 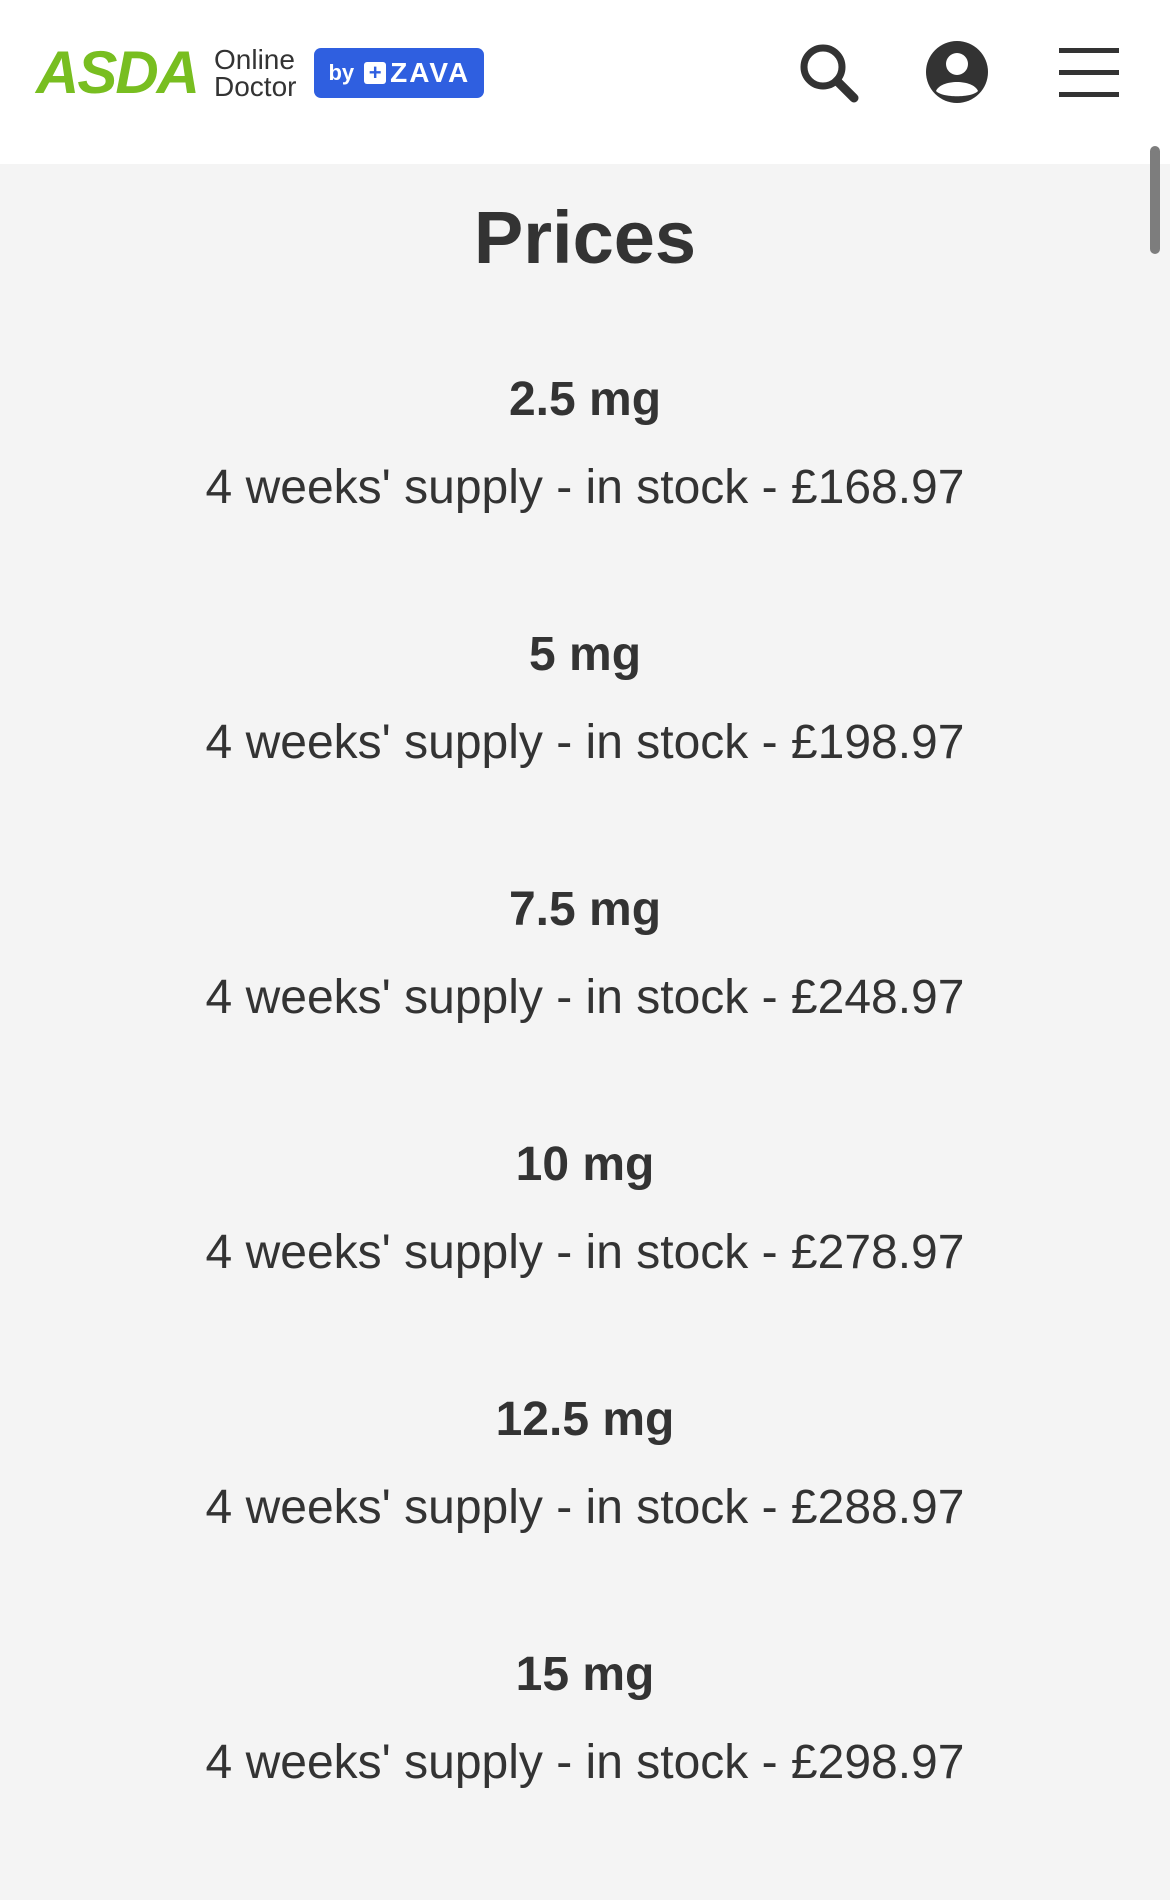 I want to click on dose-label: 15 mg, so click(x=585, y=1674).